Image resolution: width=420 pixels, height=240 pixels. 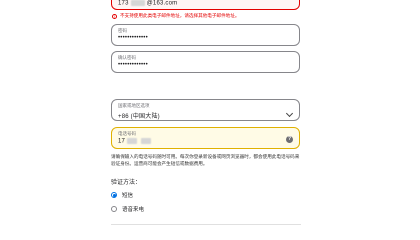 What do you see at coordinates (205, 5) in the screenshot?
I see `email-field: 173 @163.com` at bounding box center [205, 5].